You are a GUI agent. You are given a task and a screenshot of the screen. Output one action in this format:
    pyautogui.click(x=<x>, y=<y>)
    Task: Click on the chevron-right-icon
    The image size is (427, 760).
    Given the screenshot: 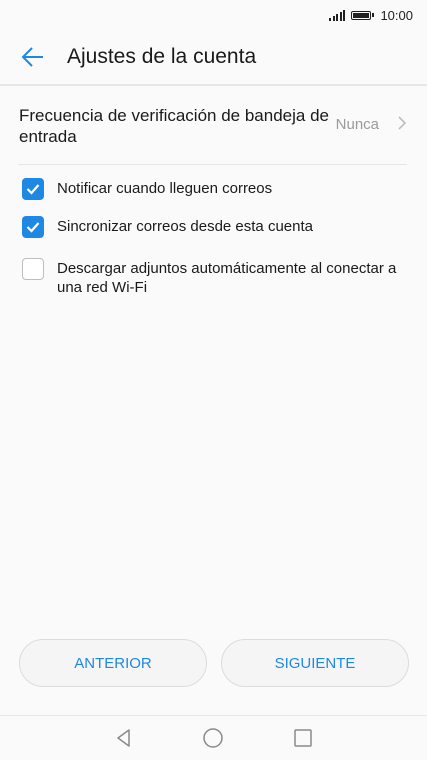 What is the action you would take?
    pyautogui.click(x=402, y=123)
    